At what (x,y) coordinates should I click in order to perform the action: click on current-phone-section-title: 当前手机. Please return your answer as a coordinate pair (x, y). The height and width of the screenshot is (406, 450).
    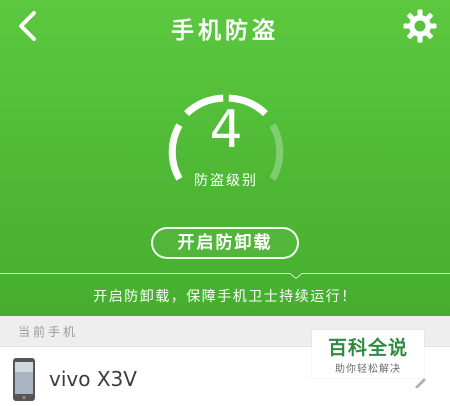
    Looking at the image, I should click on (48, 332).